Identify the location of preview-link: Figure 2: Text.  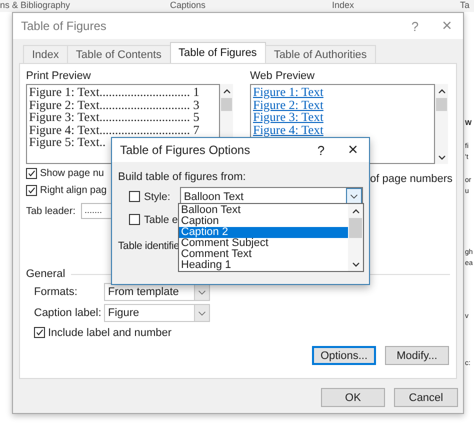
(288, 104).